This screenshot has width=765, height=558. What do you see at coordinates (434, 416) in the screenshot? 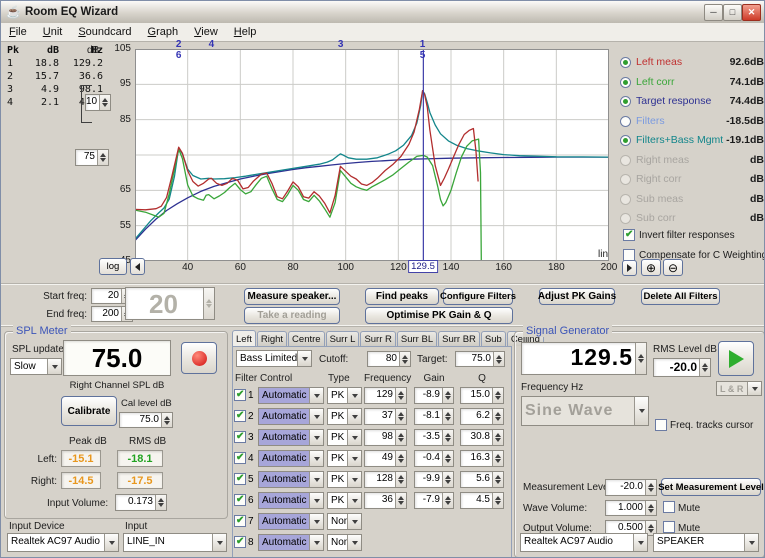
I see `filter-gain-spinner-2: -8.1` at bounding box center [434, 416].